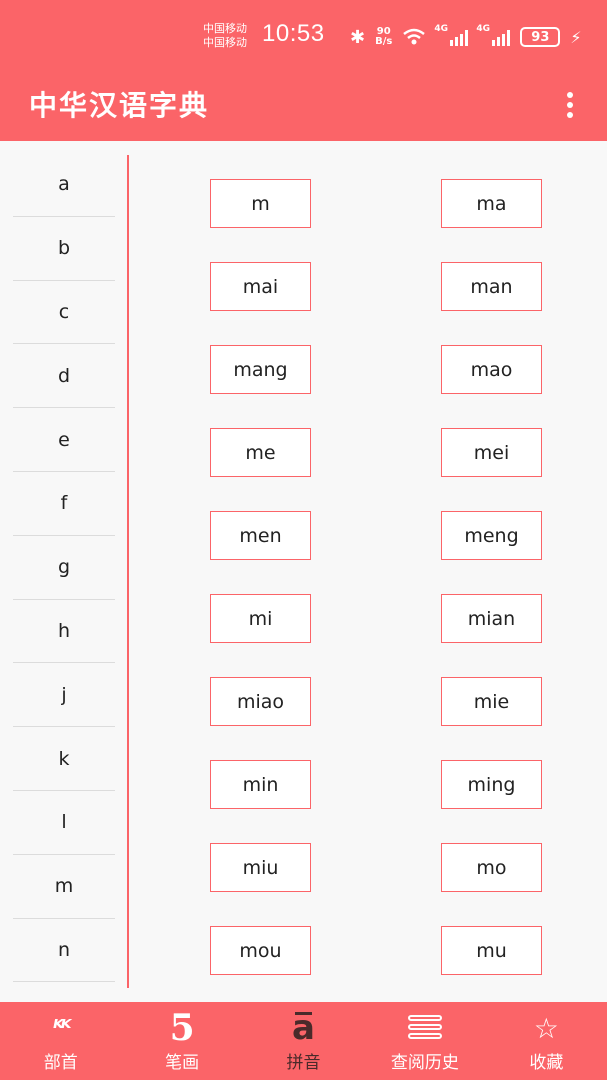  What do you see at coordinates (451, 35) in the screenshot?
I see `signal-1-icon: 4G` at bounding box center [451, 35].